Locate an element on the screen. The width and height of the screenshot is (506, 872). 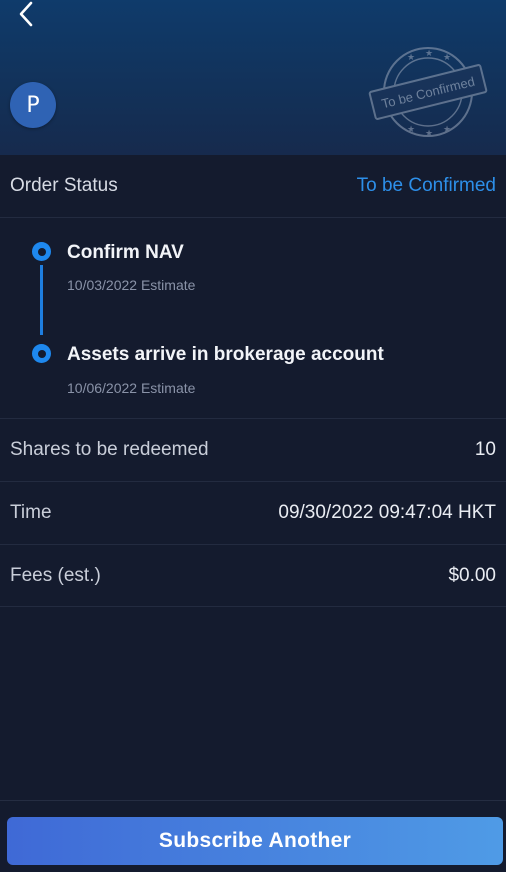
avatar: P is located at coordinates (33, 105).